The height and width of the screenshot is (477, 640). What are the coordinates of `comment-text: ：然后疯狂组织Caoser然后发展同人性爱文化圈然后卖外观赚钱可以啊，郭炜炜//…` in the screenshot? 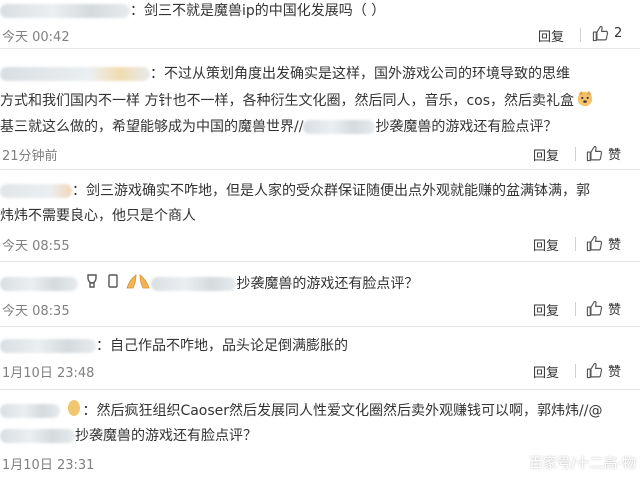 It's located at (342, 411).